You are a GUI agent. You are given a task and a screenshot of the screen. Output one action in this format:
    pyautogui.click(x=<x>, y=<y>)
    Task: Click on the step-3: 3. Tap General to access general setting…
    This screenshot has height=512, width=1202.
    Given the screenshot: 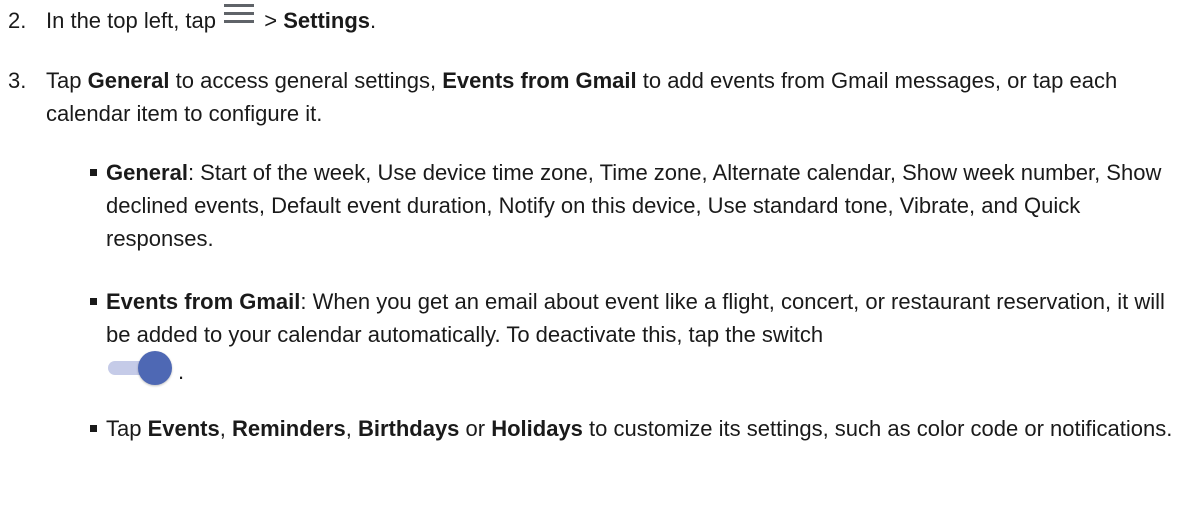 What is the action you would take?
    pyautogui.click(x=601, y=97)
    